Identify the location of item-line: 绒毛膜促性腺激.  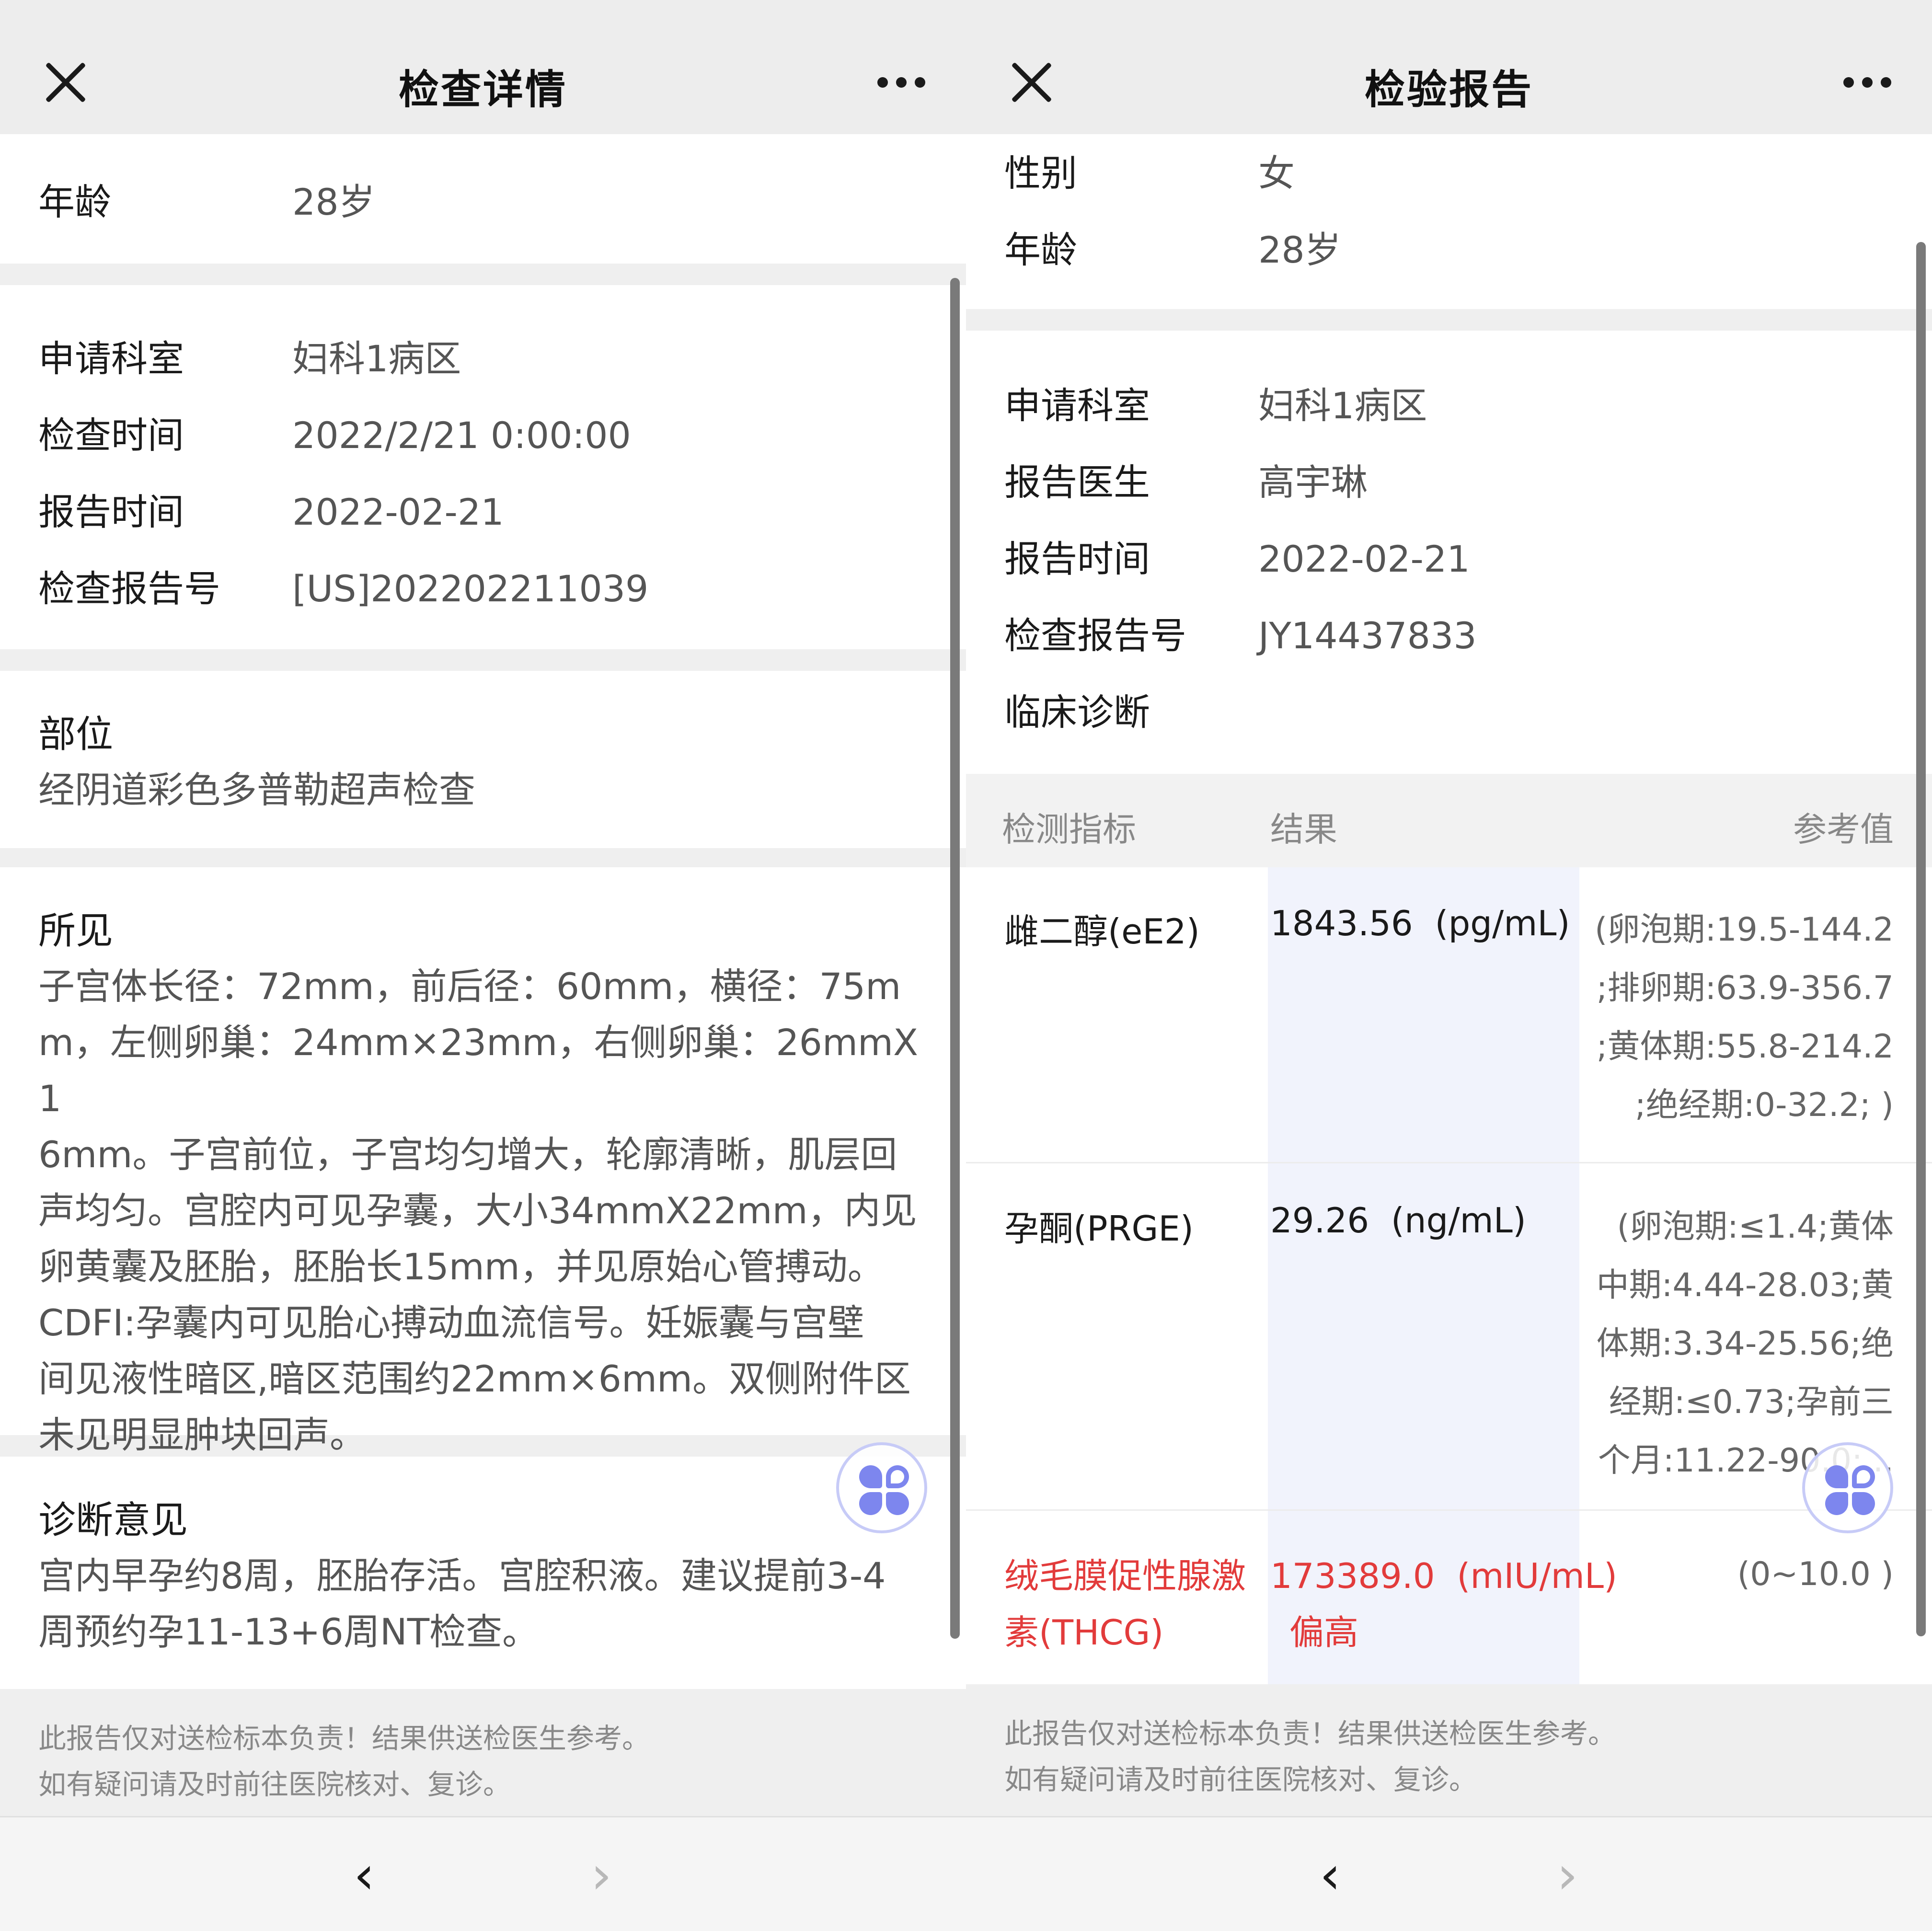
(1125, 1576).